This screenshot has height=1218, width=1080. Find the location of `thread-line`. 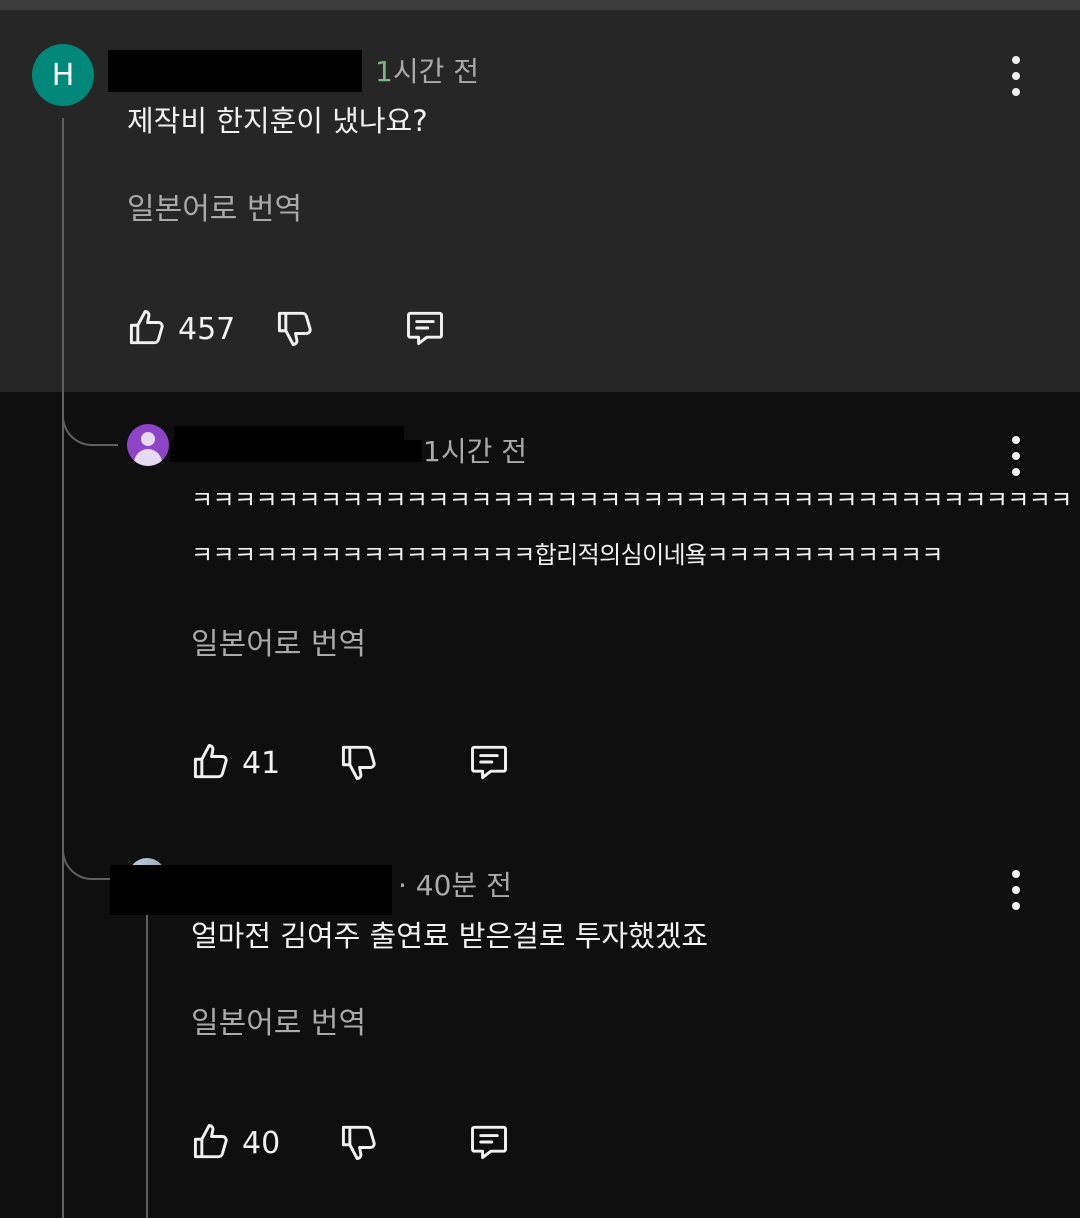

thread-line is located at coordinates (63, 668).